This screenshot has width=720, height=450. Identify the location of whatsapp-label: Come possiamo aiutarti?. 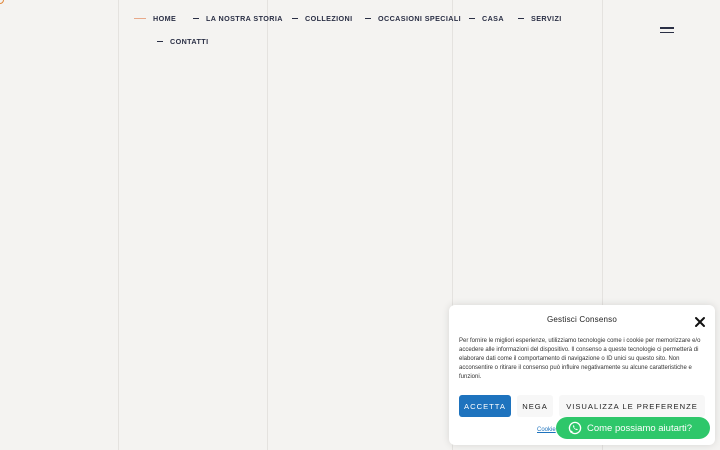
(640, 428).